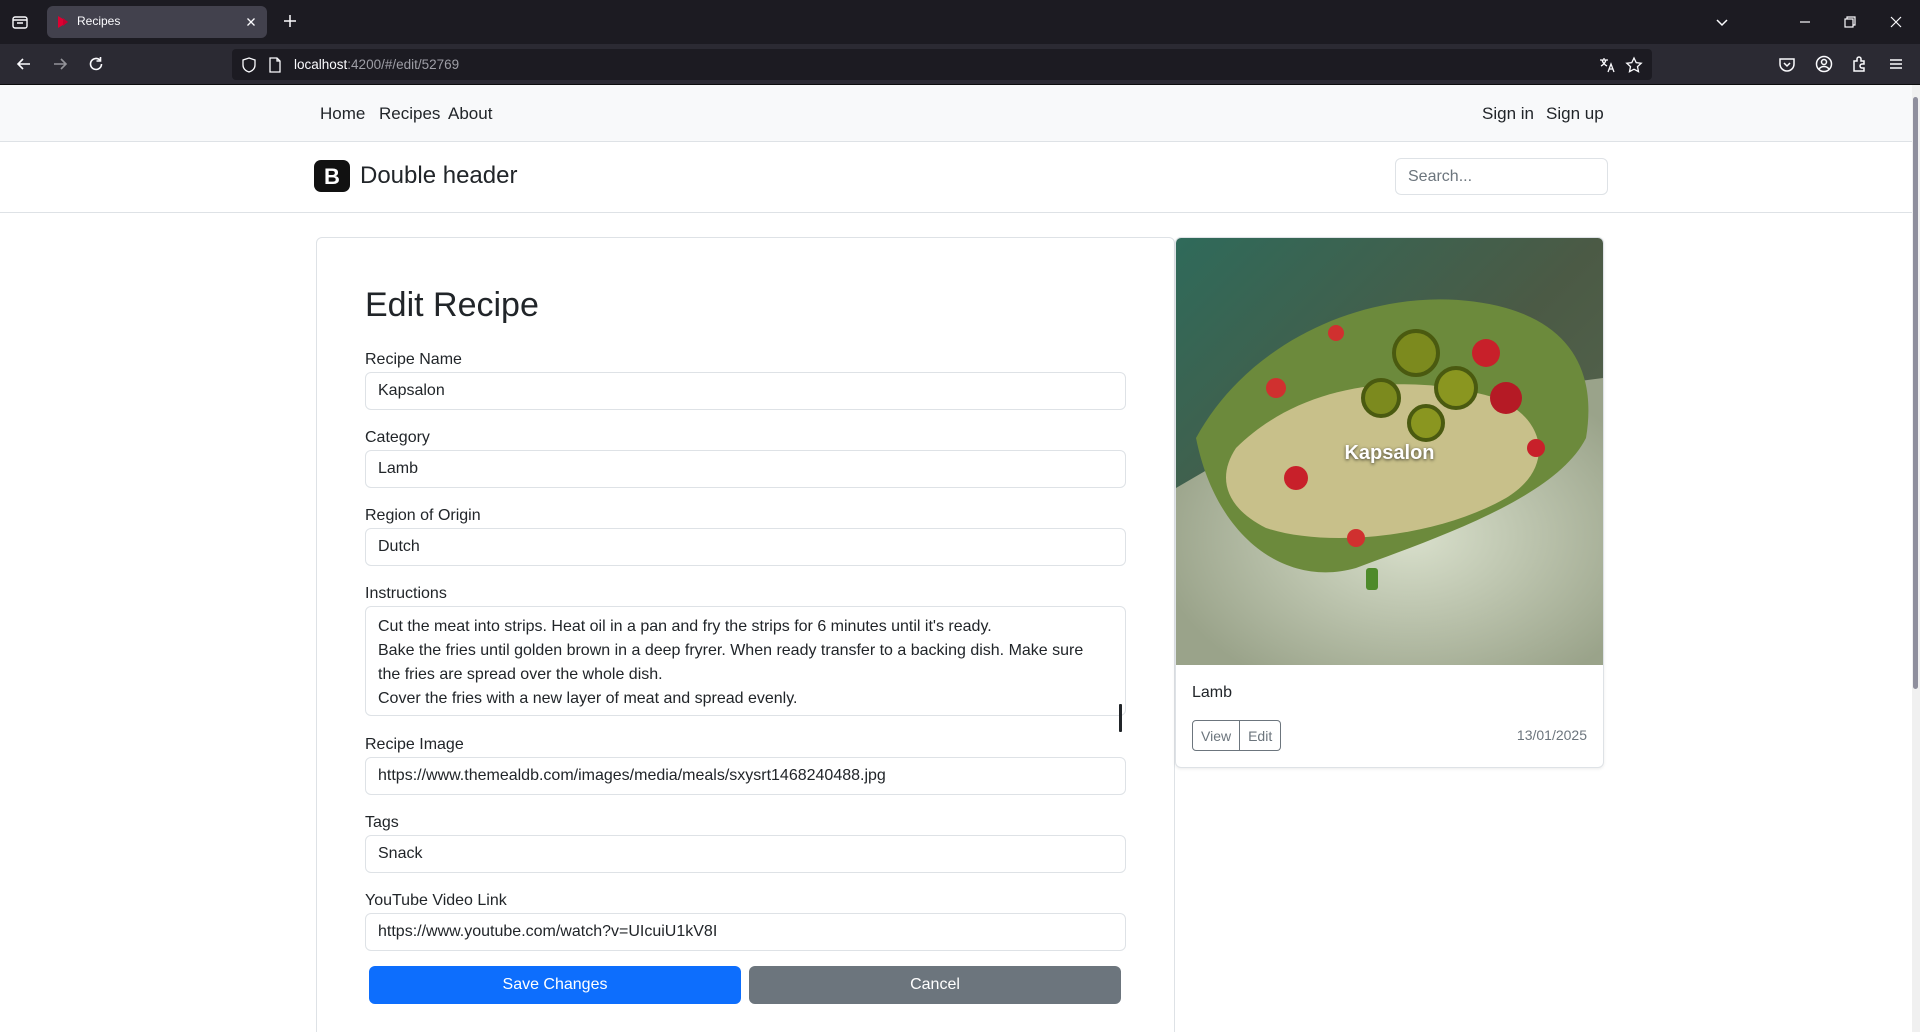 The height and width of the screenshot is (1032, 1920). Describe the element at coordinates (438, 176) in the screenshot. I see `brand-title: Double header` at that location.